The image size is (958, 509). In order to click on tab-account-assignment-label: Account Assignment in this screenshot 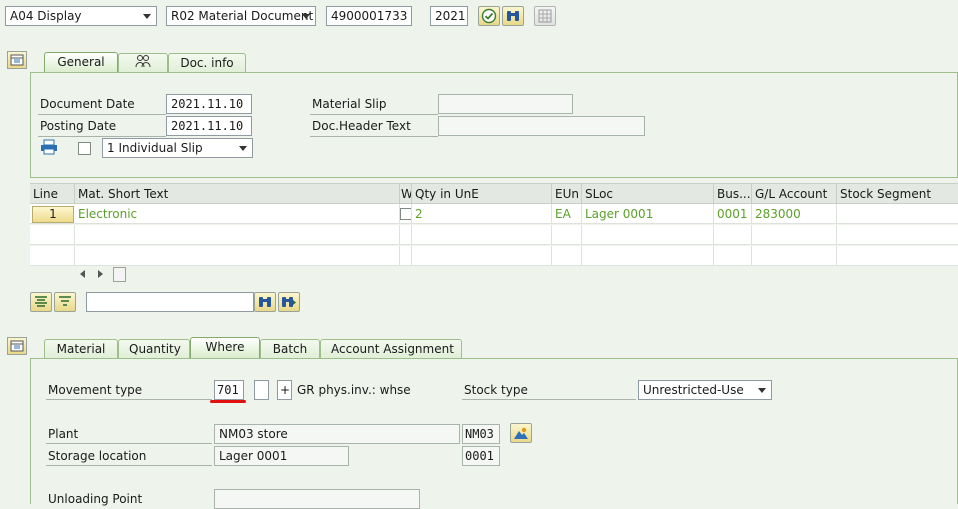, I will do `click(392, 349)`.